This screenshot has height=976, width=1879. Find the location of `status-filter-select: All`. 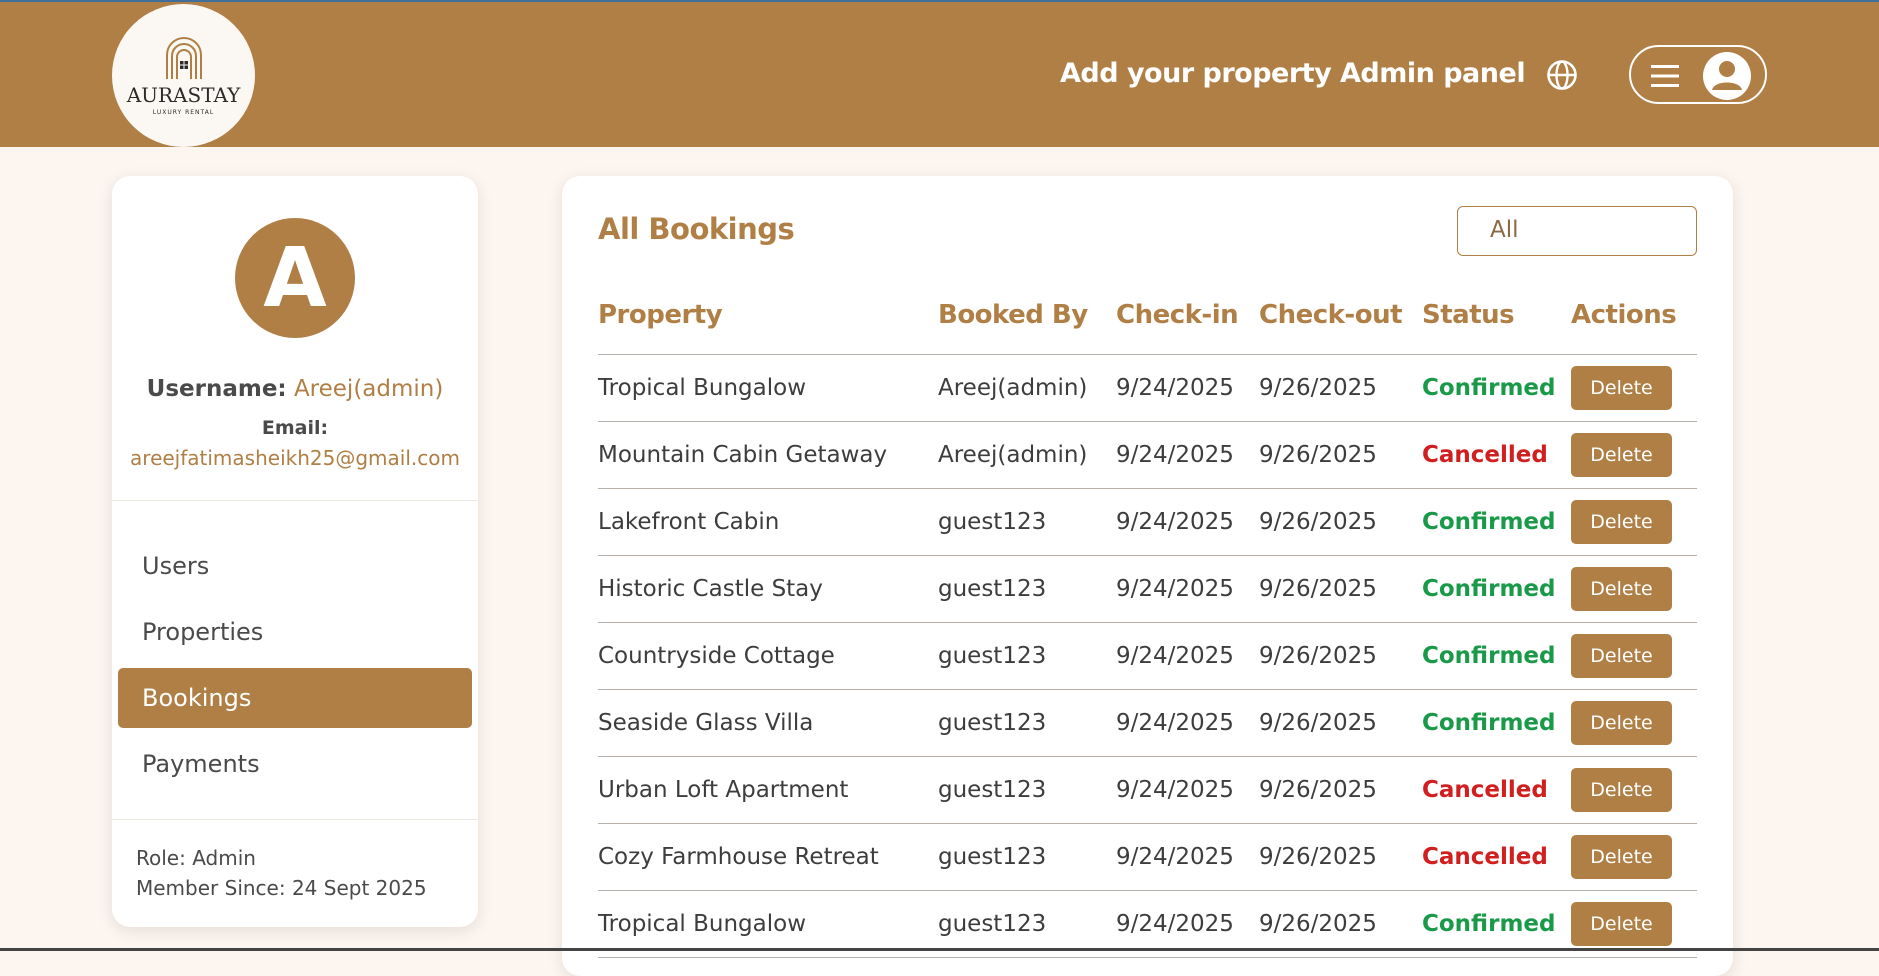

status-filter-select: All is located at coordinates (1577, 231).